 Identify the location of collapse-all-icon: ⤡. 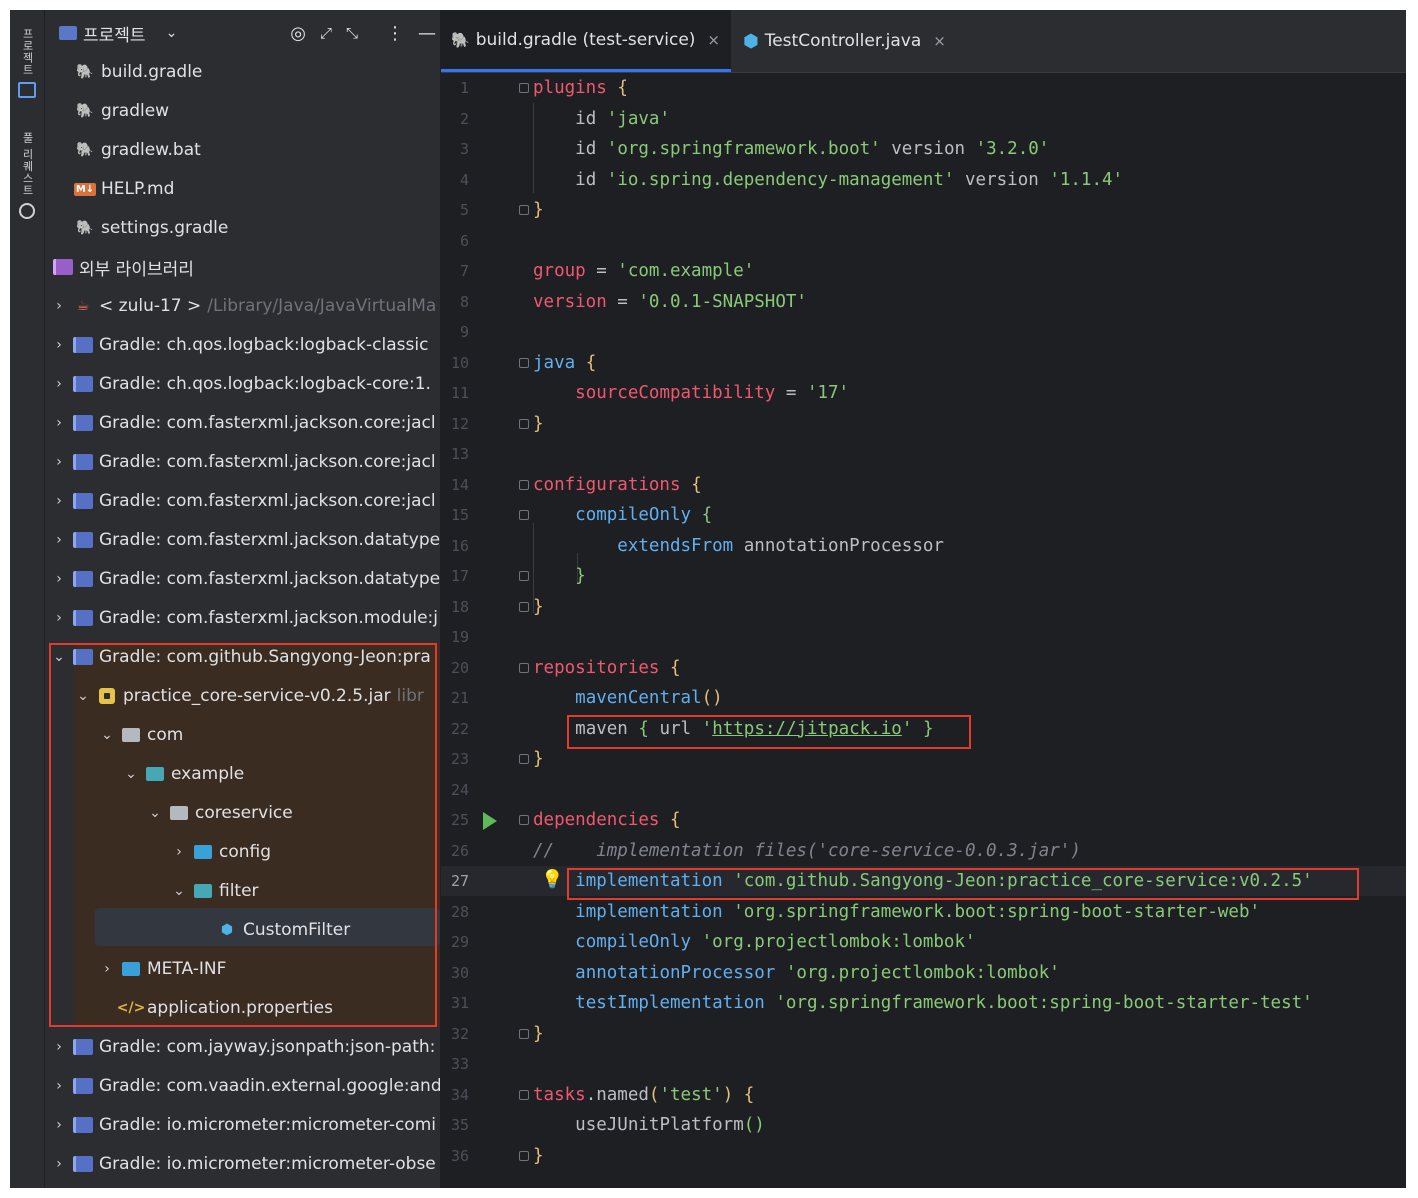
(352, 33).